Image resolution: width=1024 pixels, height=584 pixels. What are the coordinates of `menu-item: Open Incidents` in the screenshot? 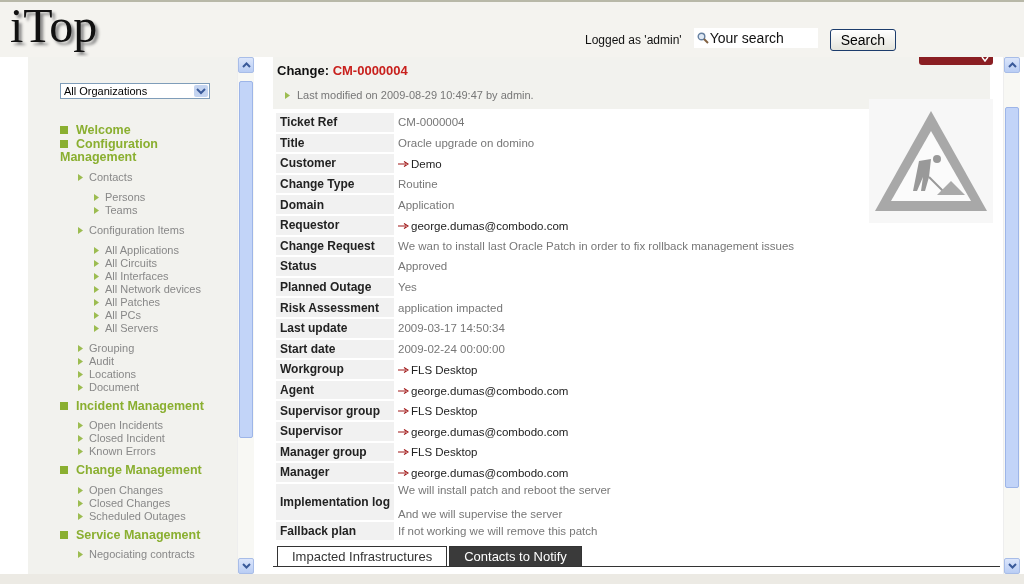 It's located at (158, 425).